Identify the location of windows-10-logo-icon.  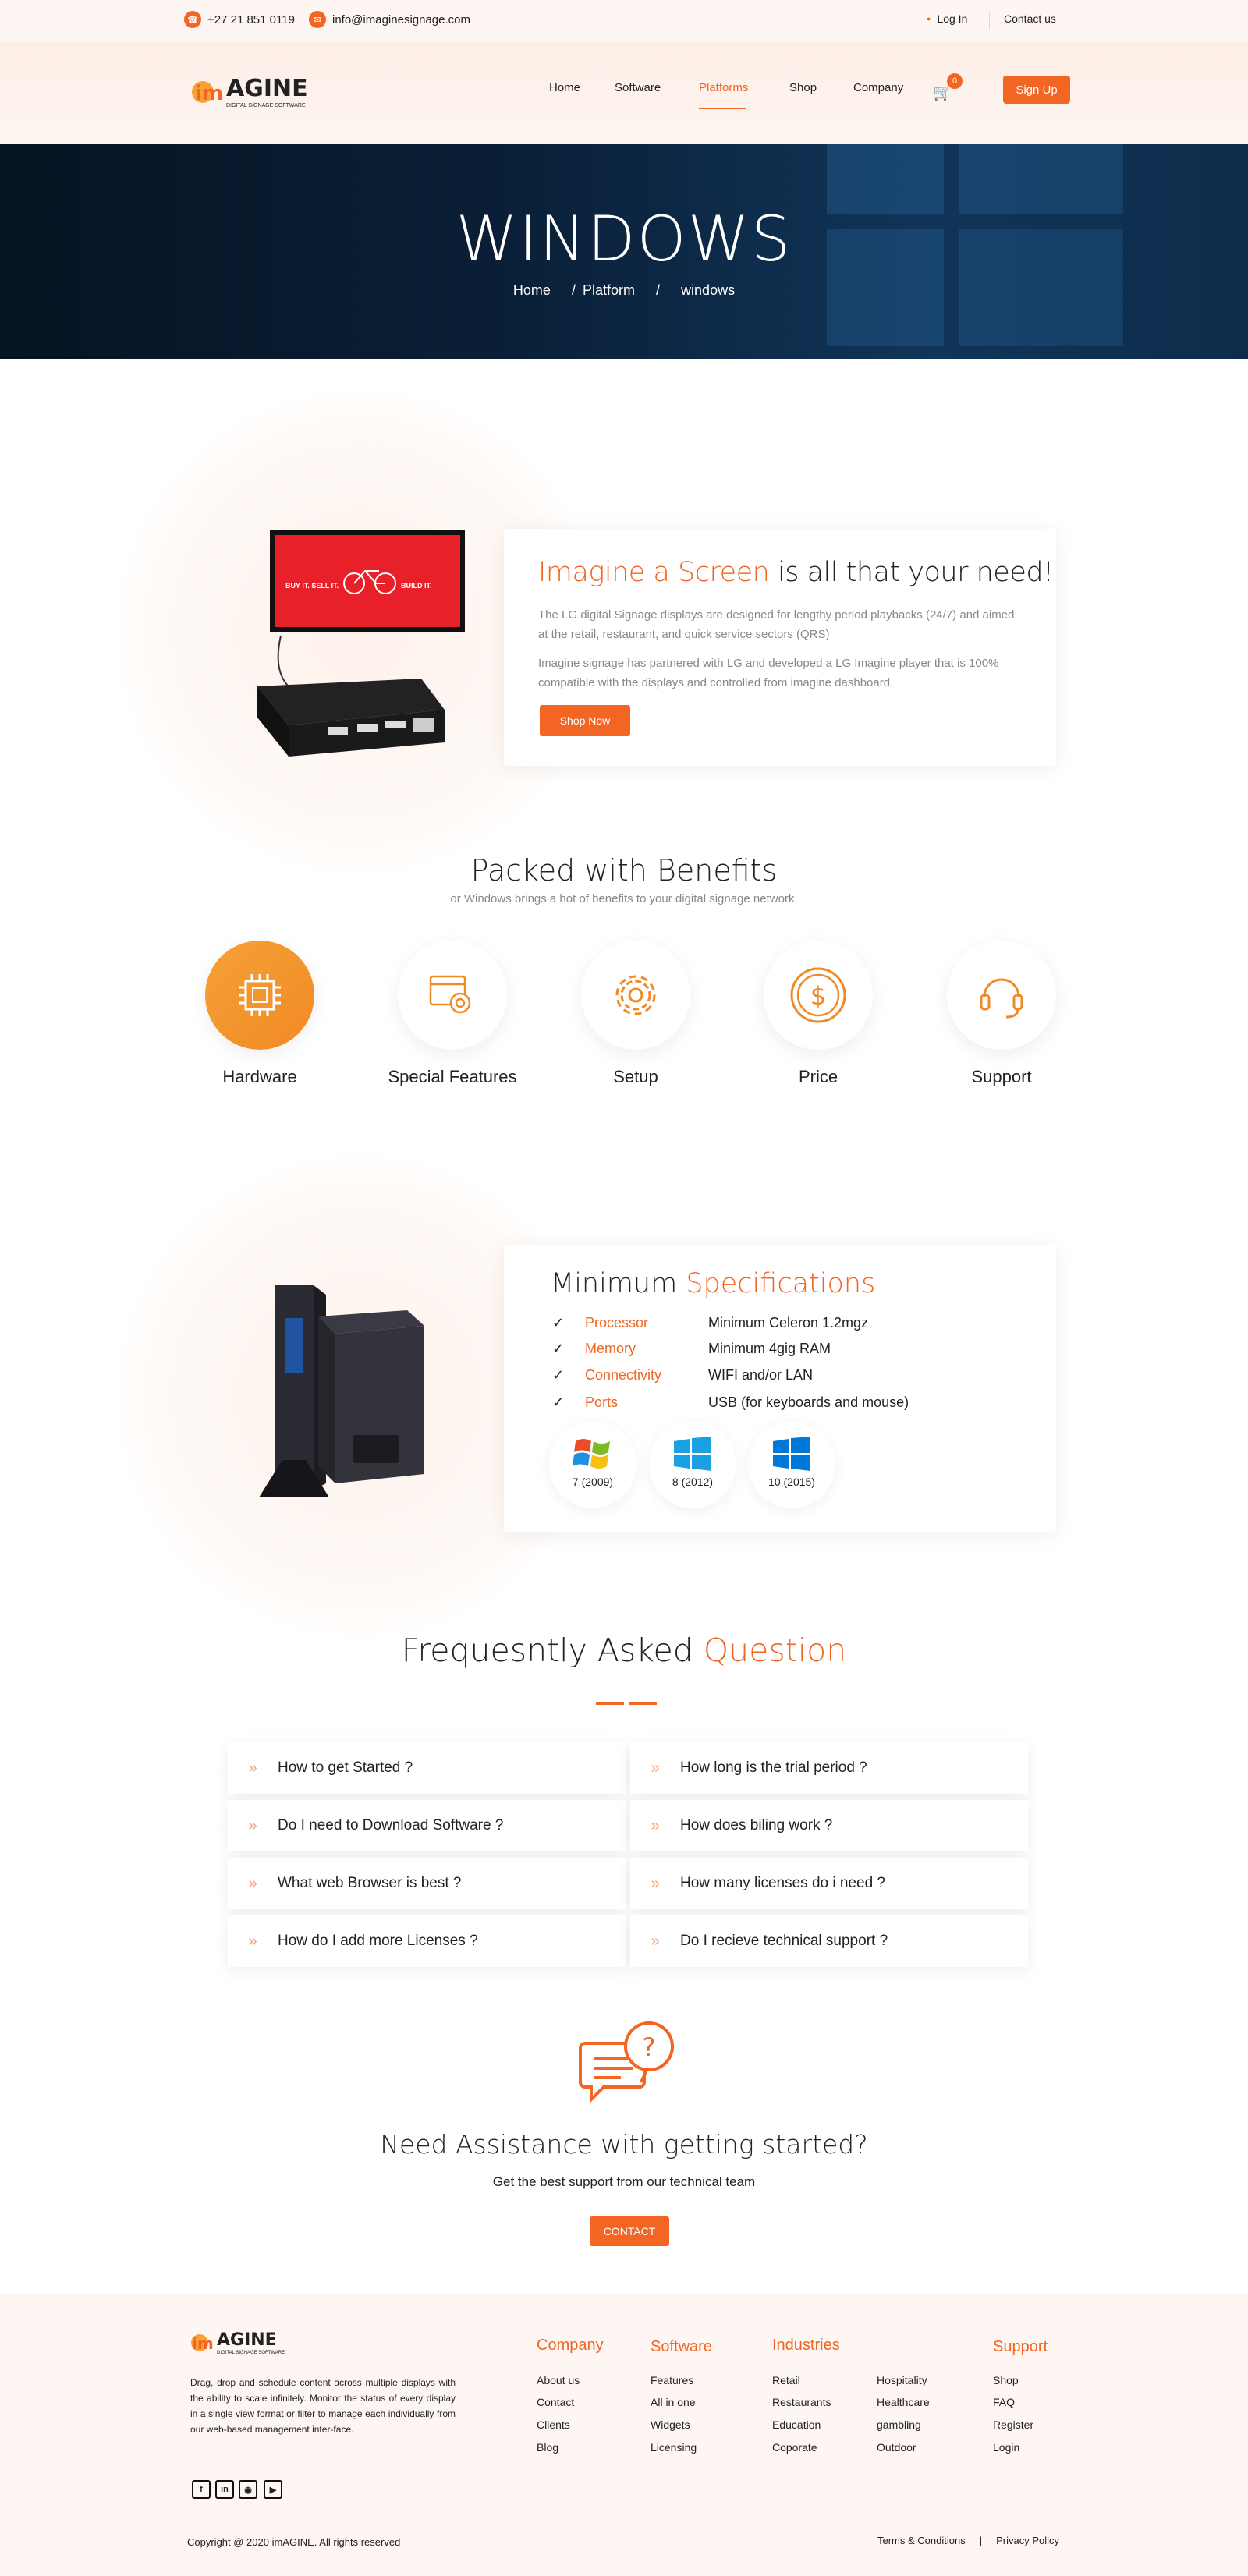
(792, 1454).